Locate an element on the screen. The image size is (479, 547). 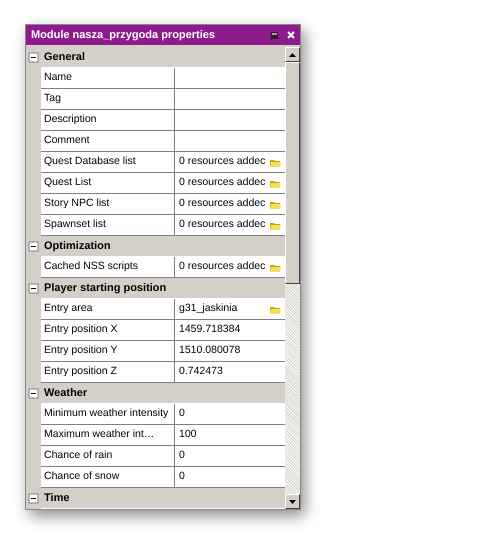
scrollbar is located at coordinates (292, 278).